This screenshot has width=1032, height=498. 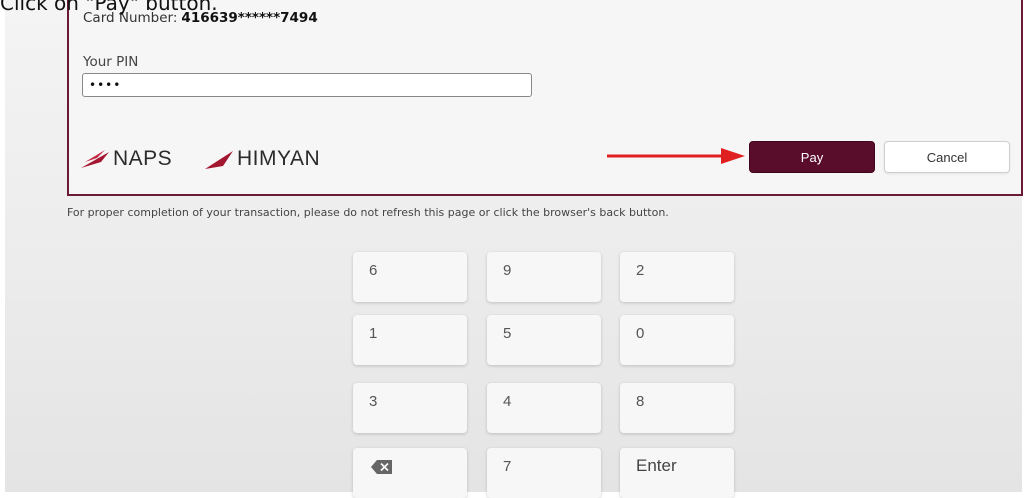 What do you see at coordinates (677, 473) in the screenshot?
I see `keypad-enter-key: Enter` at bounding box center [677, 473].